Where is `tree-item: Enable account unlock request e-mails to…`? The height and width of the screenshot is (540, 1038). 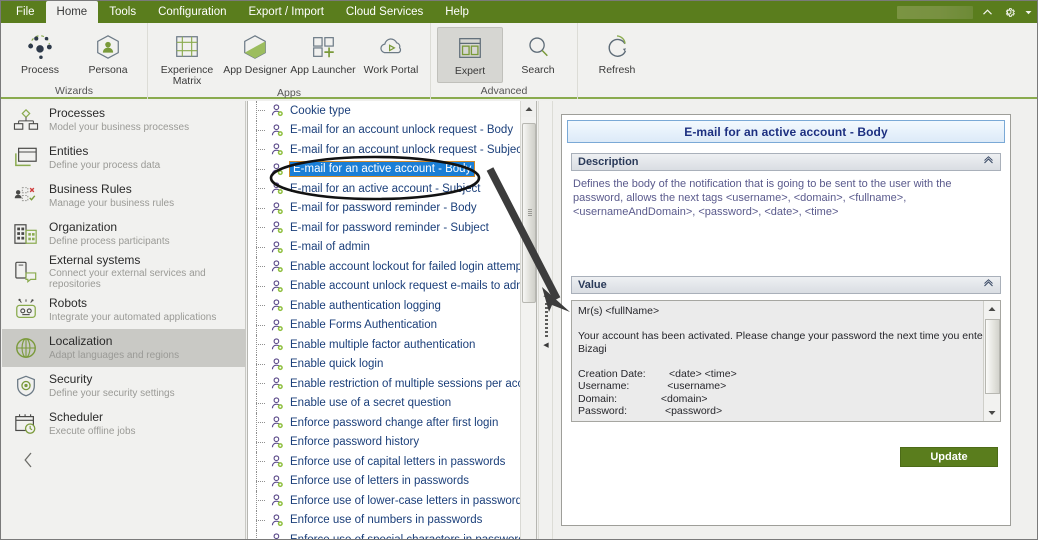 tree-item: Enable account unlock request e-mails to… is located at coordinates (384, 286).